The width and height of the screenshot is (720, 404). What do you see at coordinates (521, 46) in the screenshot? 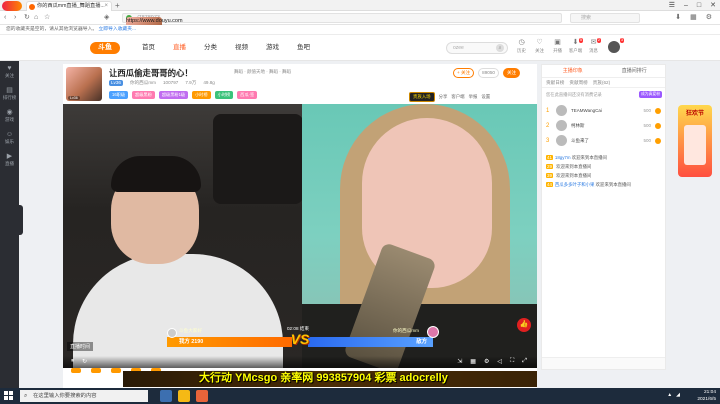
I see `history-button: ◷ 历史` at bounding box center [521, 46].